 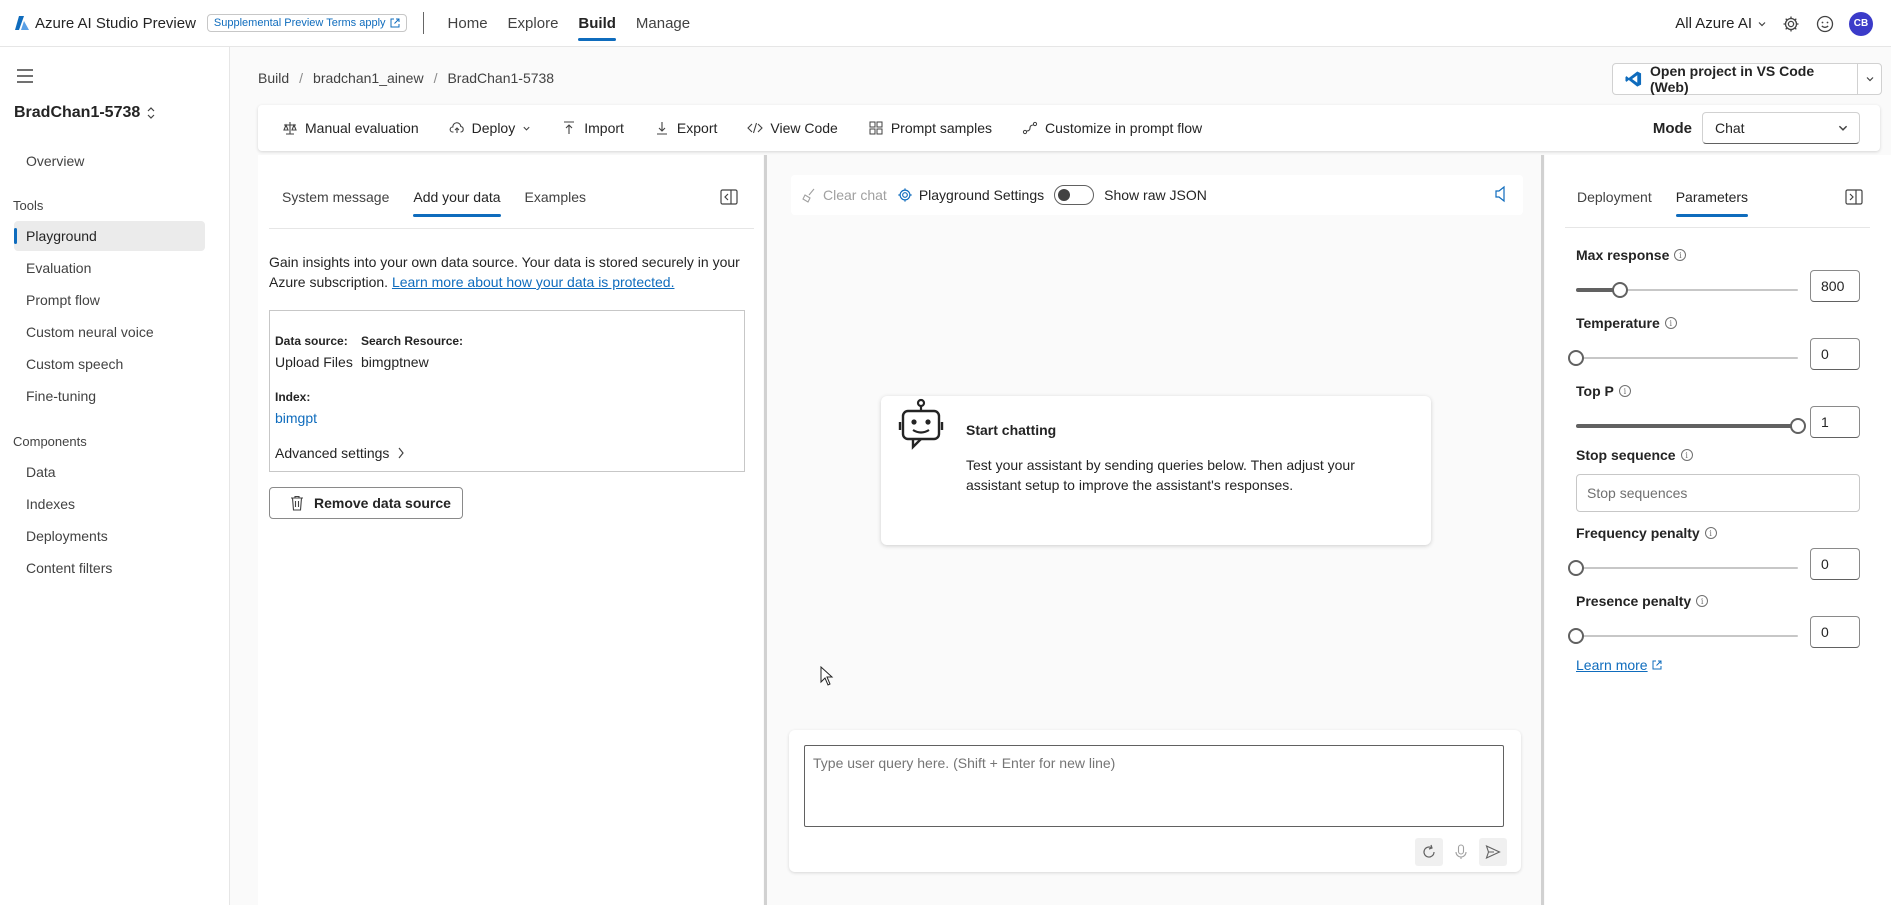 What do you see at coordinates (1683, 636) in the screenshot?
I see `presence-penalty-slider` at bounding box center [1683, 636].